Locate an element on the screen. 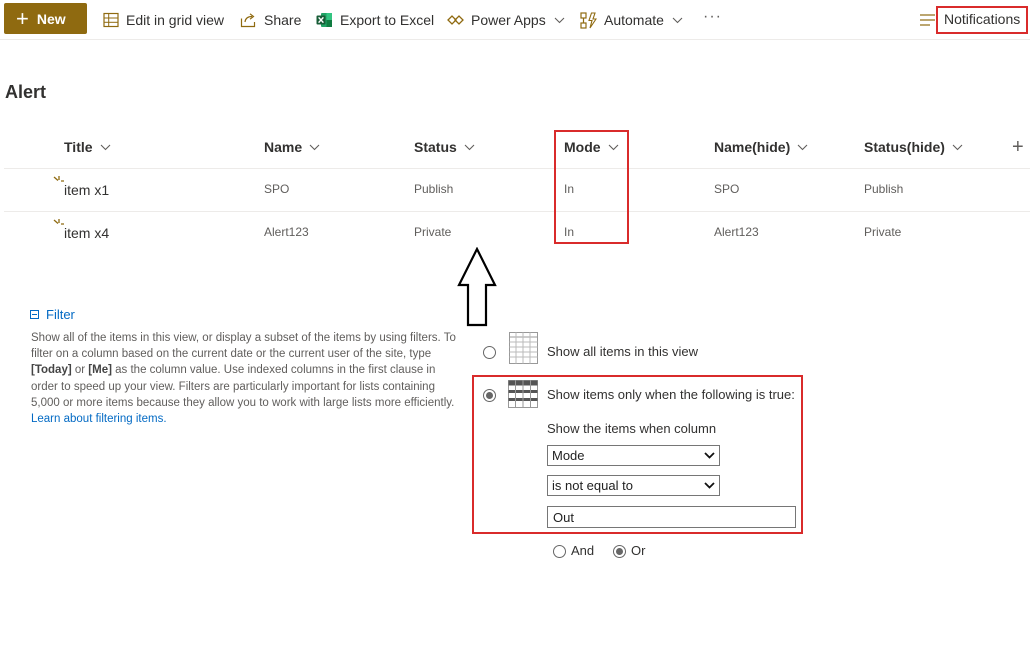 Image resolution: width=1030 pixels, height=664 pixels. list-view-icon is located at coordinates (523, 348).